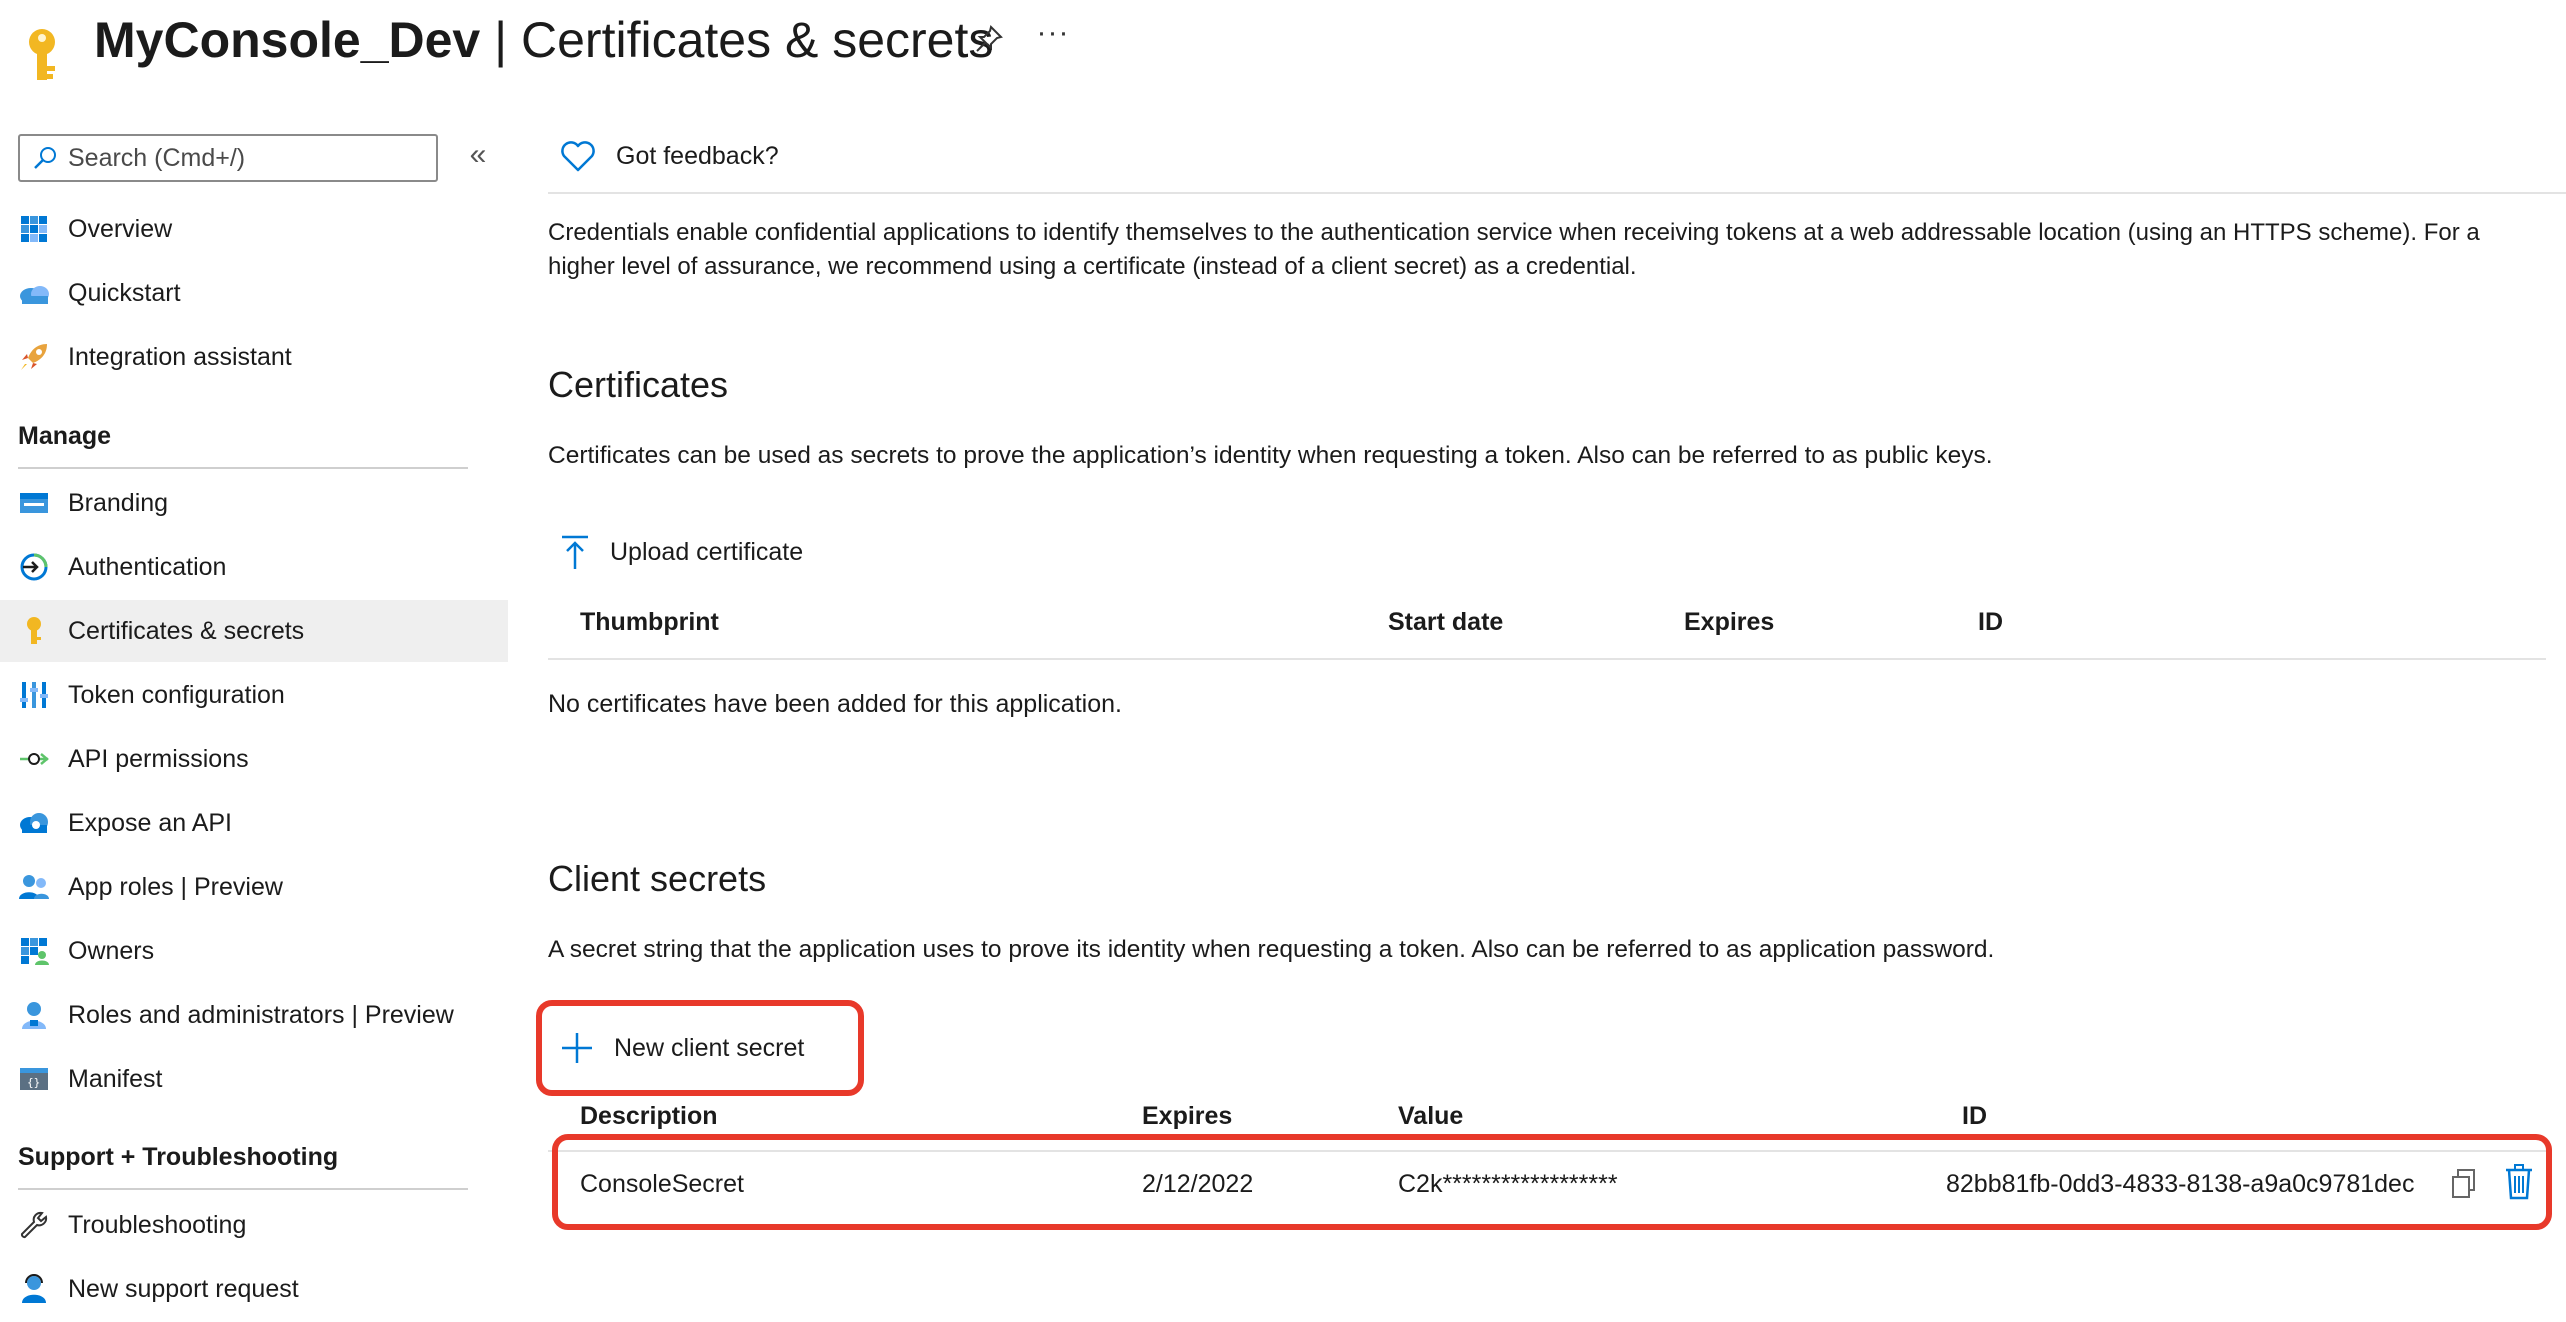  I want to click on more-options-button: ···, so click(1053, 35).